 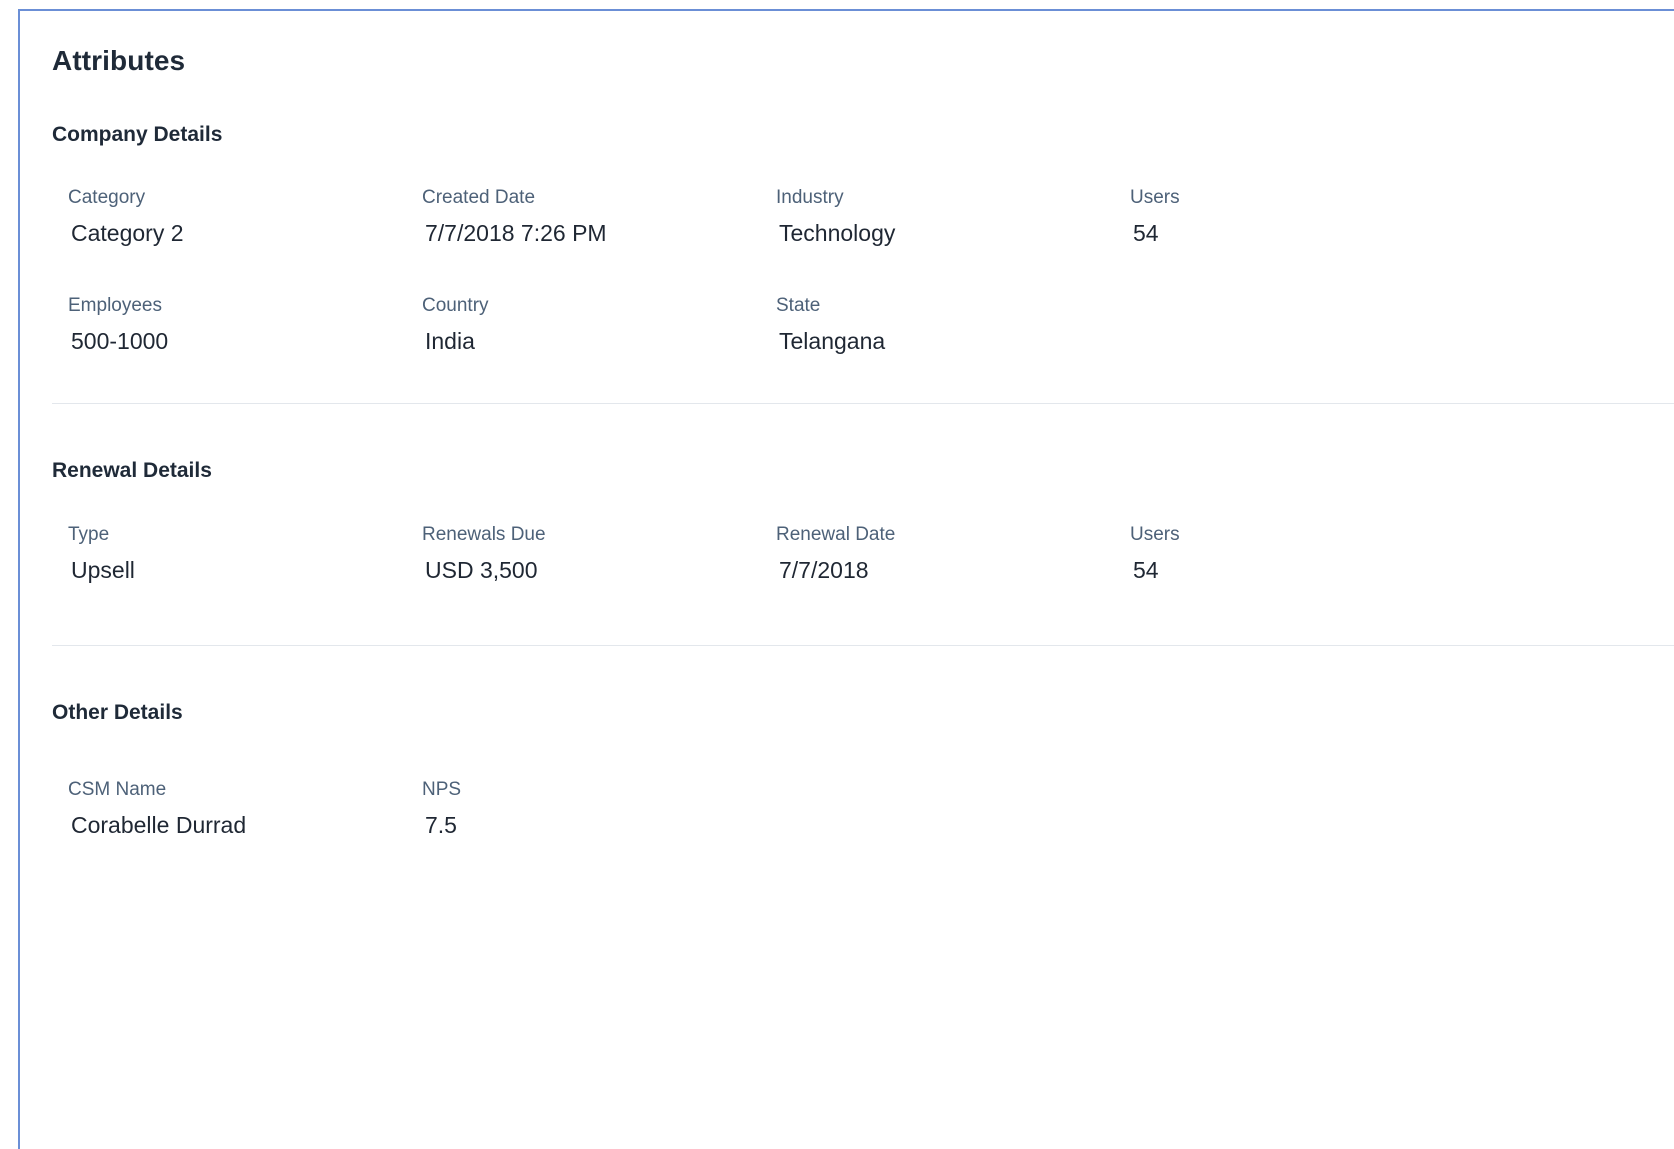 I want to click on field-value: Corabelle Durrad, so click(x=159, y=825).